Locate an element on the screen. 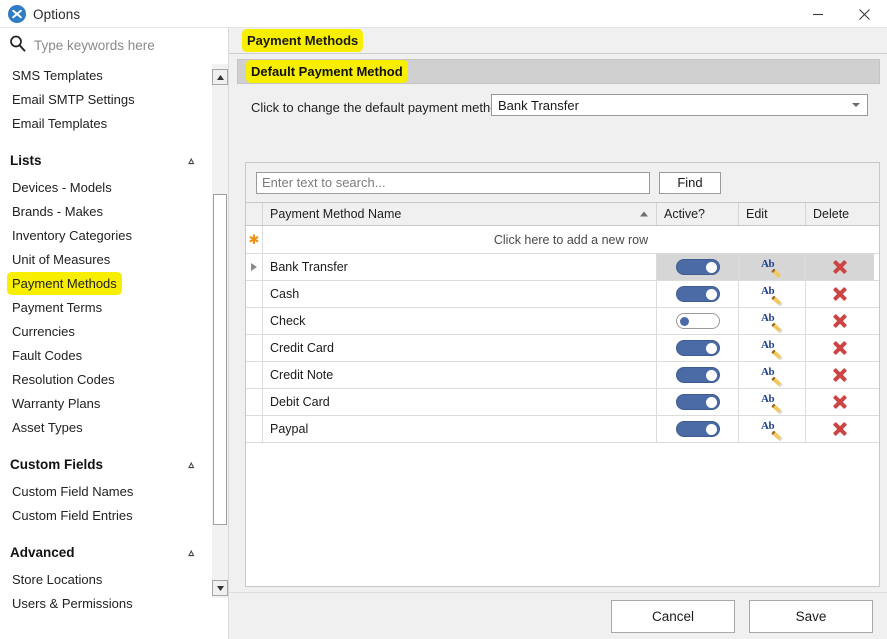 The image size is (887, 639). row-name: Debit Card is located at coordinates (460, 402).